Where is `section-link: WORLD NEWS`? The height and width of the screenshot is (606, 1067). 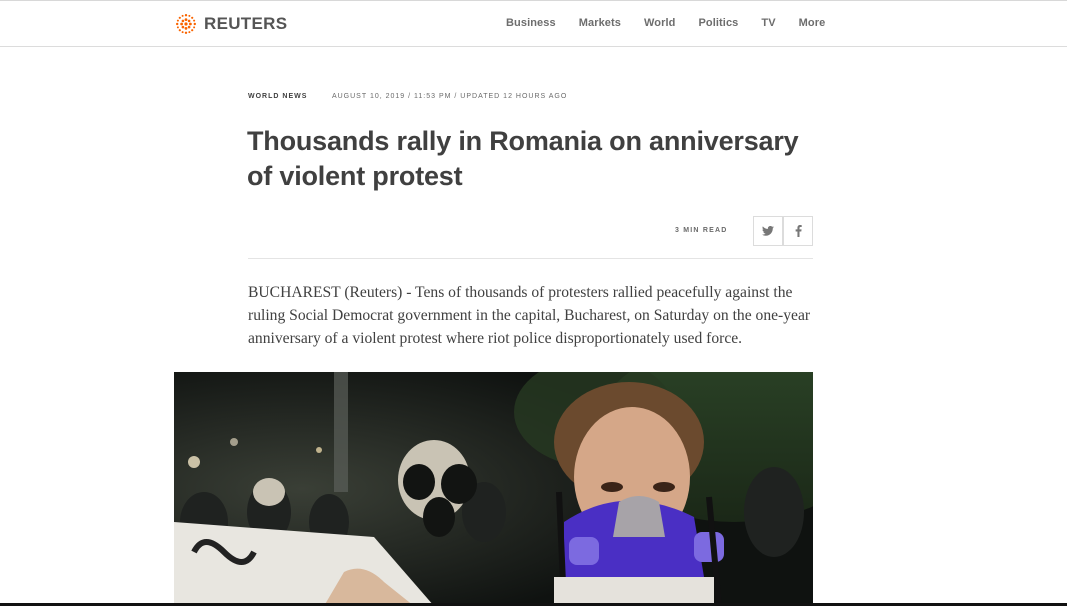
section-link: WORLD NEWS is located at coordinates (277, 96).